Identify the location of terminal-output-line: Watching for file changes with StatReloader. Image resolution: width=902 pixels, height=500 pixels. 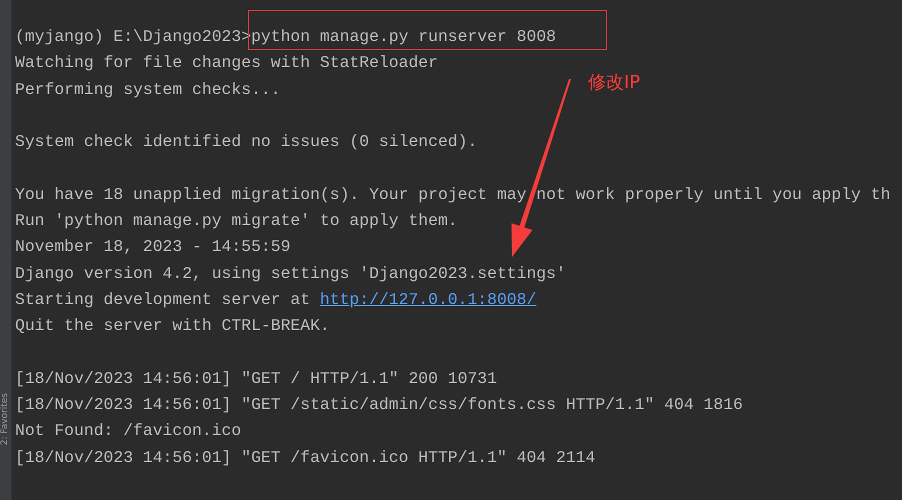
(226, 62).